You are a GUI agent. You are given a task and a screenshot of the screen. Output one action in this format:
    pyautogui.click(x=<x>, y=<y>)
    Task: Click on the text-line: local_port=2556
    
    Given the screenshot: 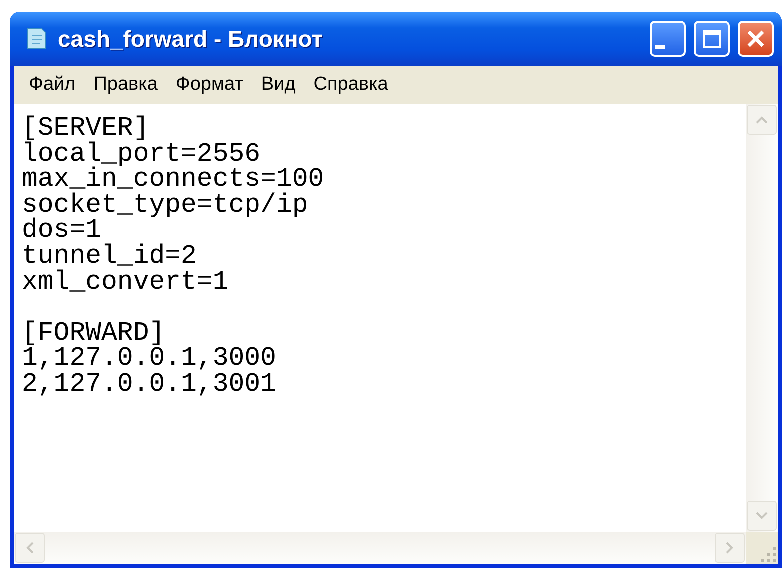 What is the action you would take?
    pyautogui.click(x=141, y=155)
    